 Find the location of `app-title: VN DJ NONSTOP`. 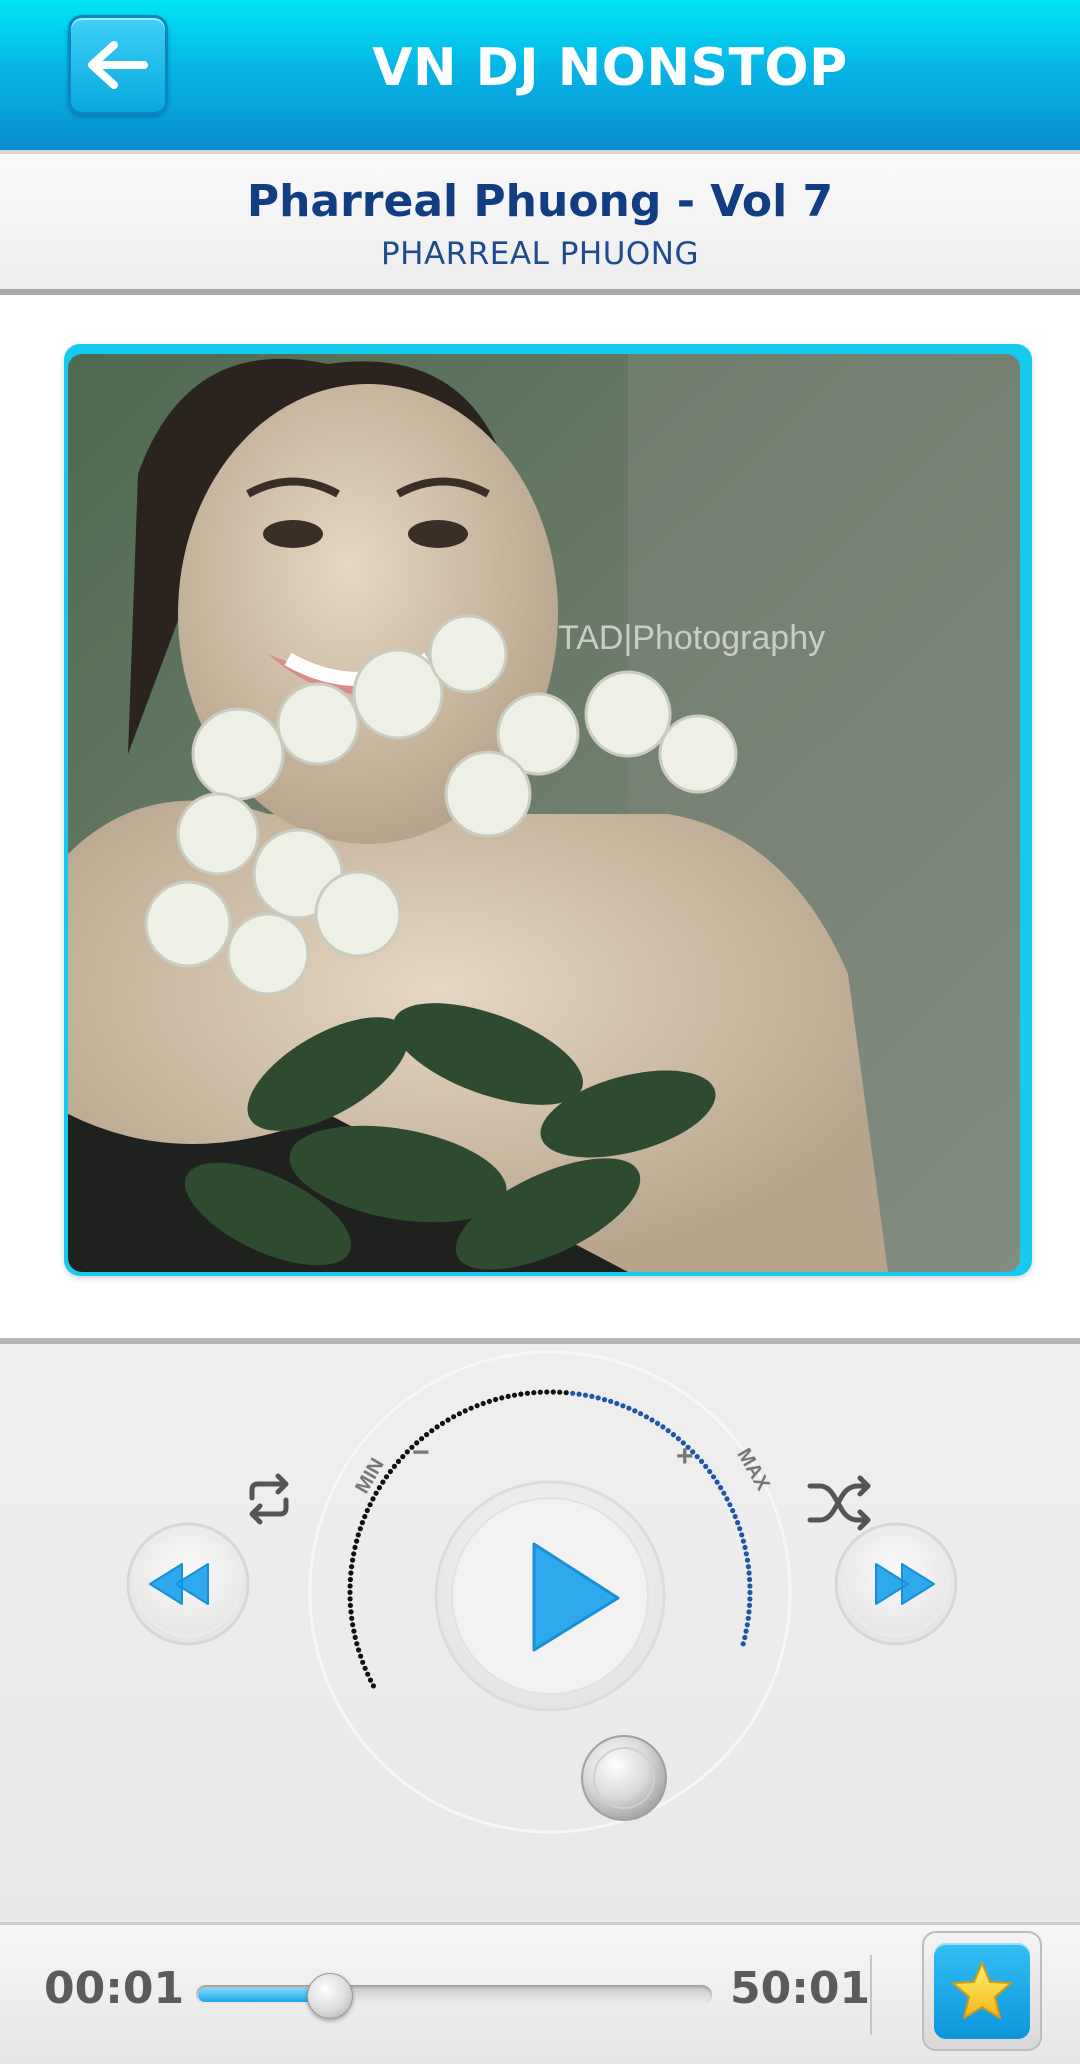

app-title: VN DJ NONSTOP is located at coordinates (610, 68).